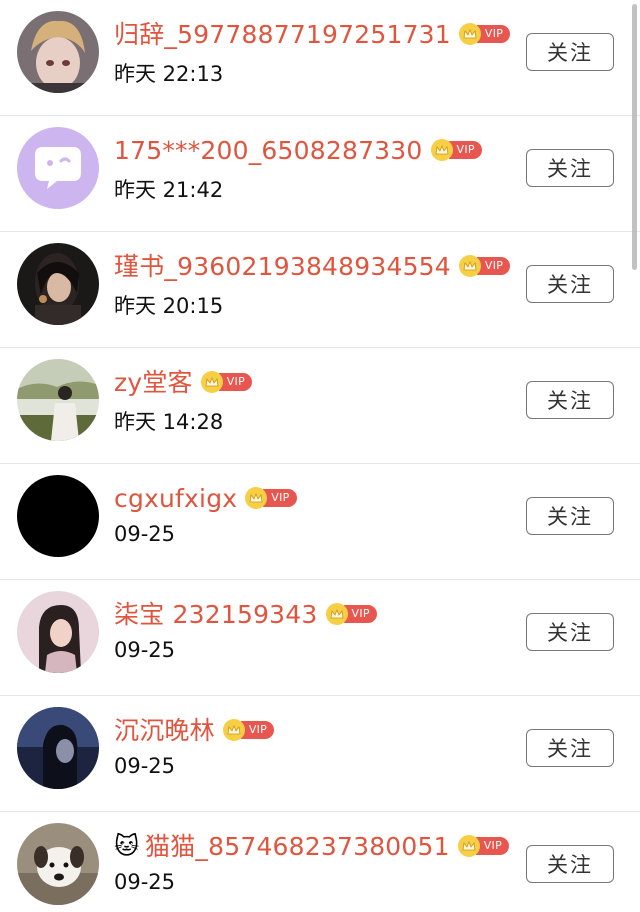 This screenshot has width=640, height=912. What do you see at coordinates (320, 862) in the screenshot?
I see `list-item: 🐱 猫猫_857468237380051 VIP 09-25 关注` at bounding box center [320, 862].